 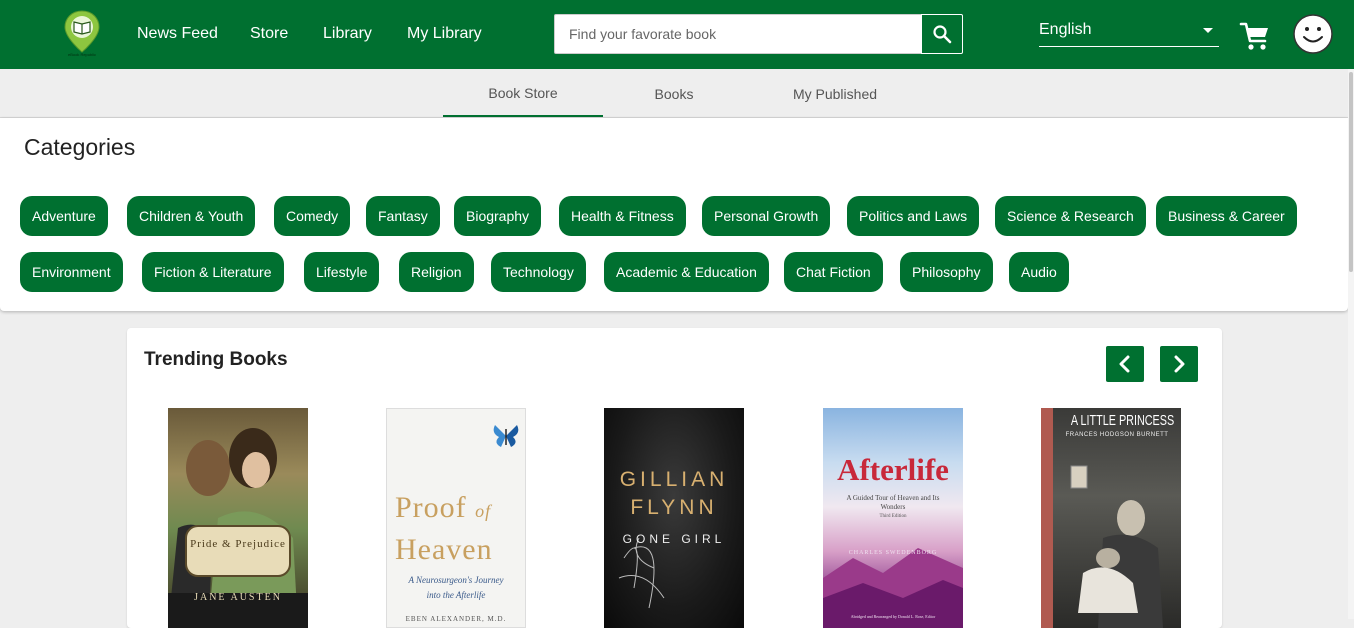 I want to click on smiley-avatar-icon, so click(x=1313, y=34).